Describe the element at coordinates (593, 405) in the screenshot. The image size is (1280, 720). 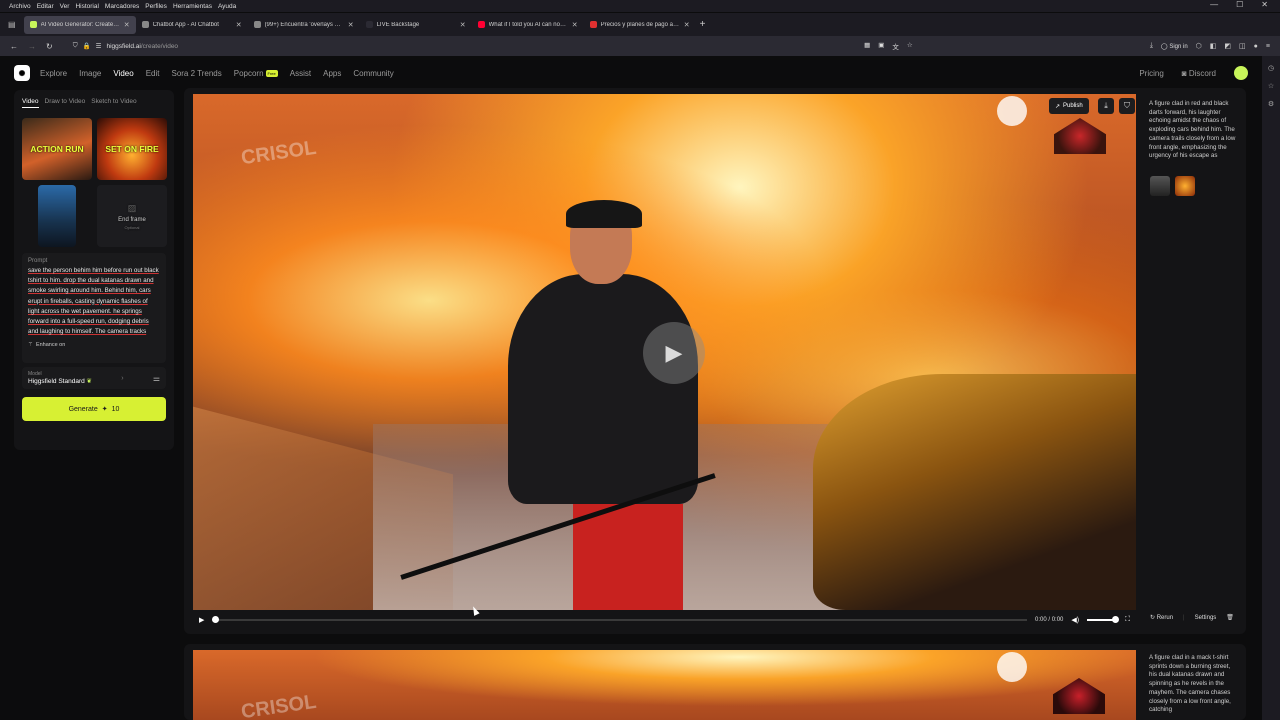
I see `scene-person` at that location.